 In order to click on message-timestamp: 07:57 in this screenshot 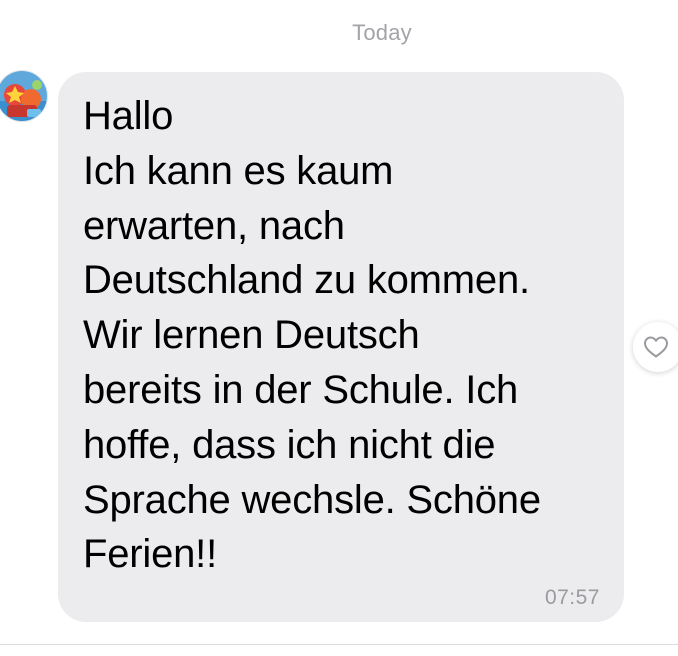, I will do `click(572, 597)`.